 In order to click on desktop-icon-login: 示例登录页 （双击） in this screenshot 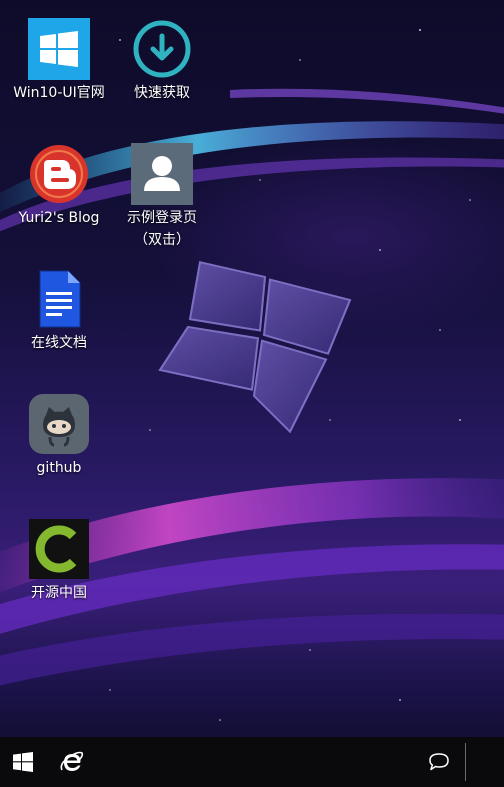, I will do `click(162, 197)`.